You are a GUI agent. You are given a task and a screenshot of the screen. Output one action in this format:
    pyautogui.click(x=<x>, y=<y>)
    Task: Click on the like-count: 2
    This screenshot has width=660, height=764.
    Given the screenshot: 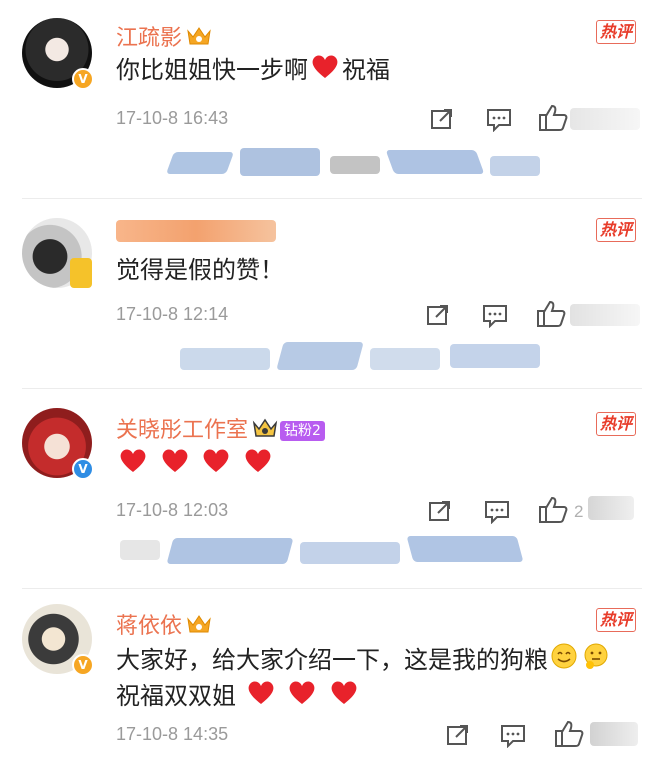 What is the action you would take?
    pyautogui.click(x=579, y=511)
    